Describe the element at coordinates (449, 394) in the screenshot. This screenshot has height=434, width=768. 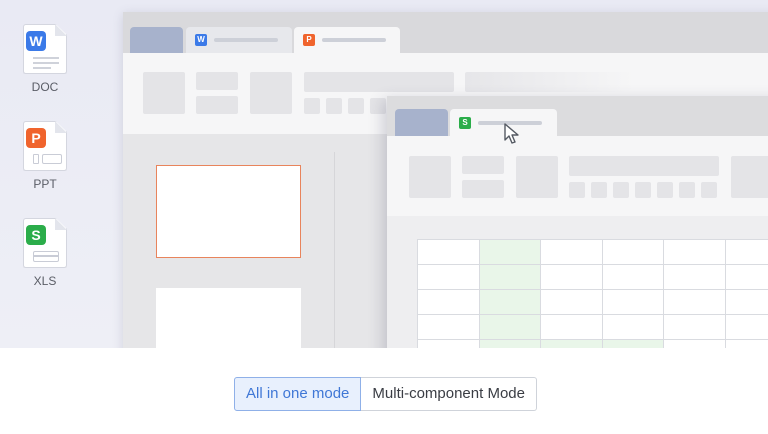
I see `multi-component-mode-button: Multi-component Mode` at that location.